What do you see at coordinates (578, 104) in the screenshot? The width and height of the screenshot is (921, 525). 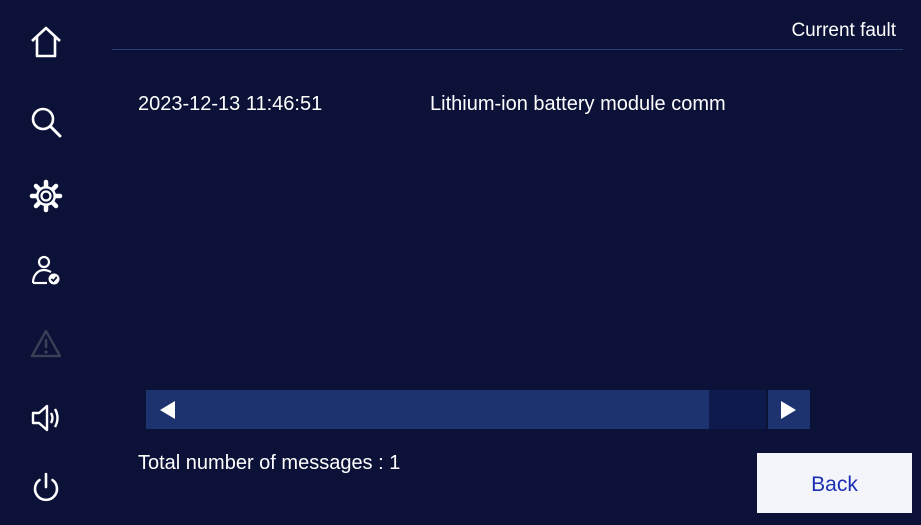 I see `fault-message: Lithium-ion battery module comm` at bounding box center [578, 104].